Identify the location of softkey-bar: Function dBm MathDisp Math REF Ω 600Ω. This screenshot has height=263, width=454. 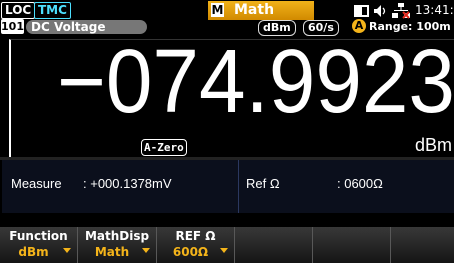
(227, 245).